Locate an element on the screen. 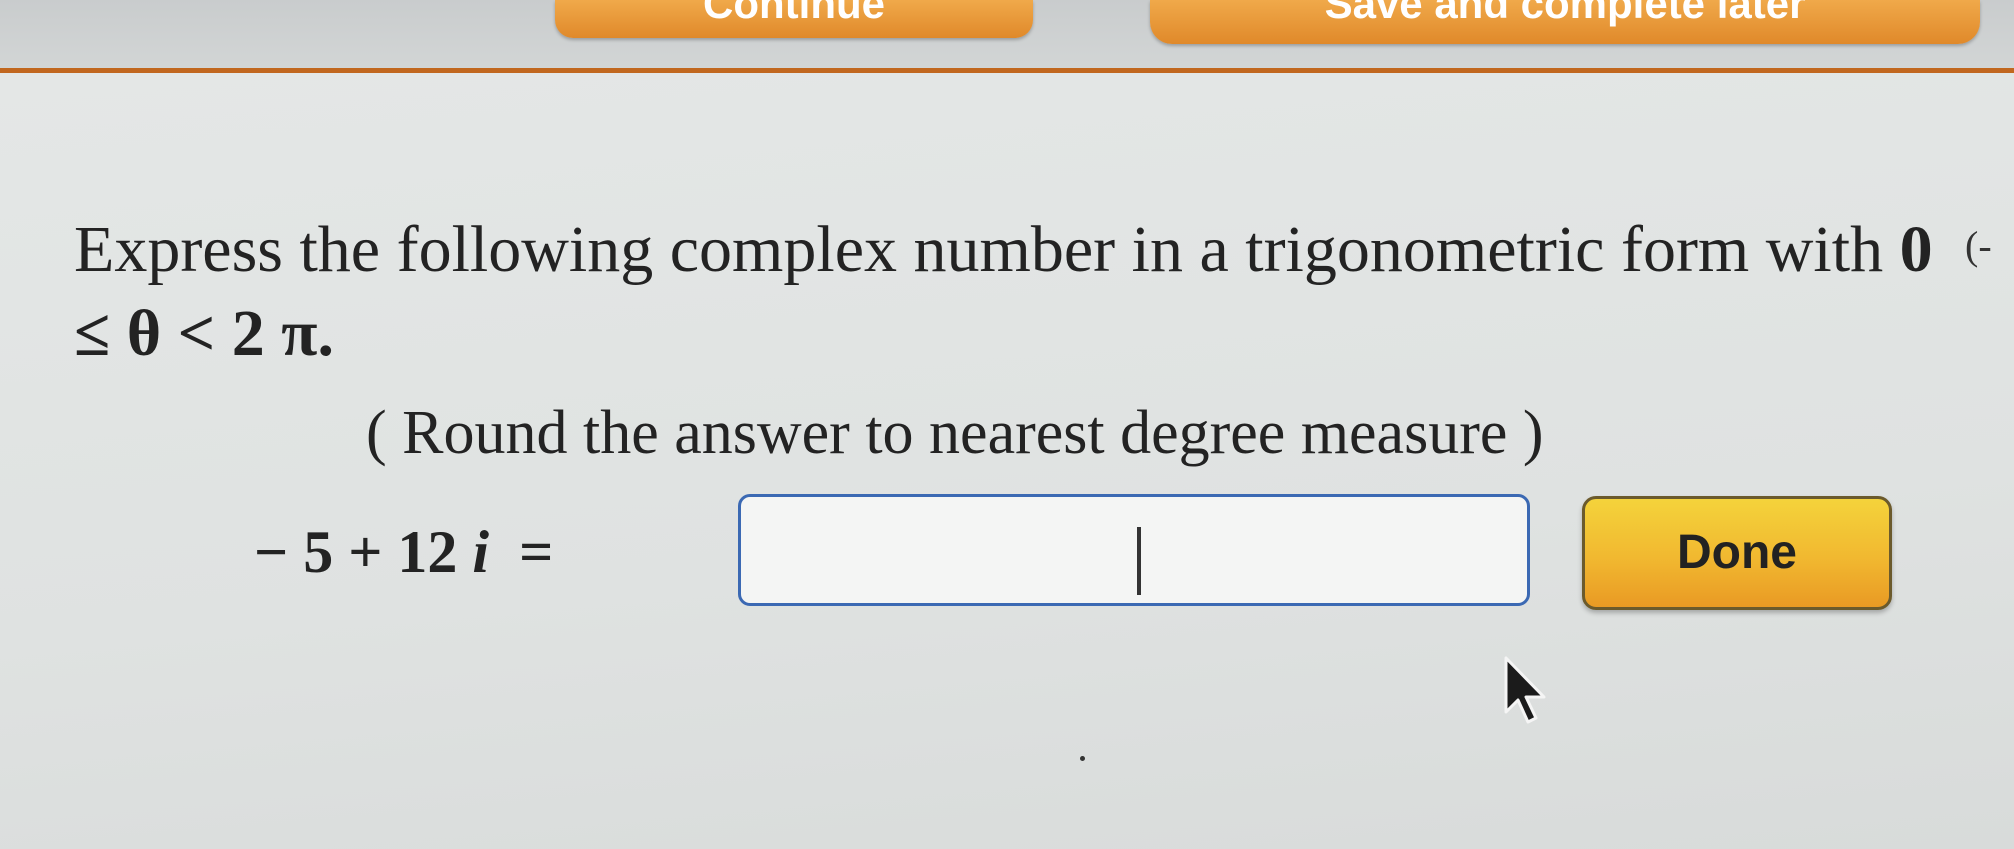 Image resolution: width=2014 pixels, height=849 pixels. answer-input is located at coordinates (1134, 550).